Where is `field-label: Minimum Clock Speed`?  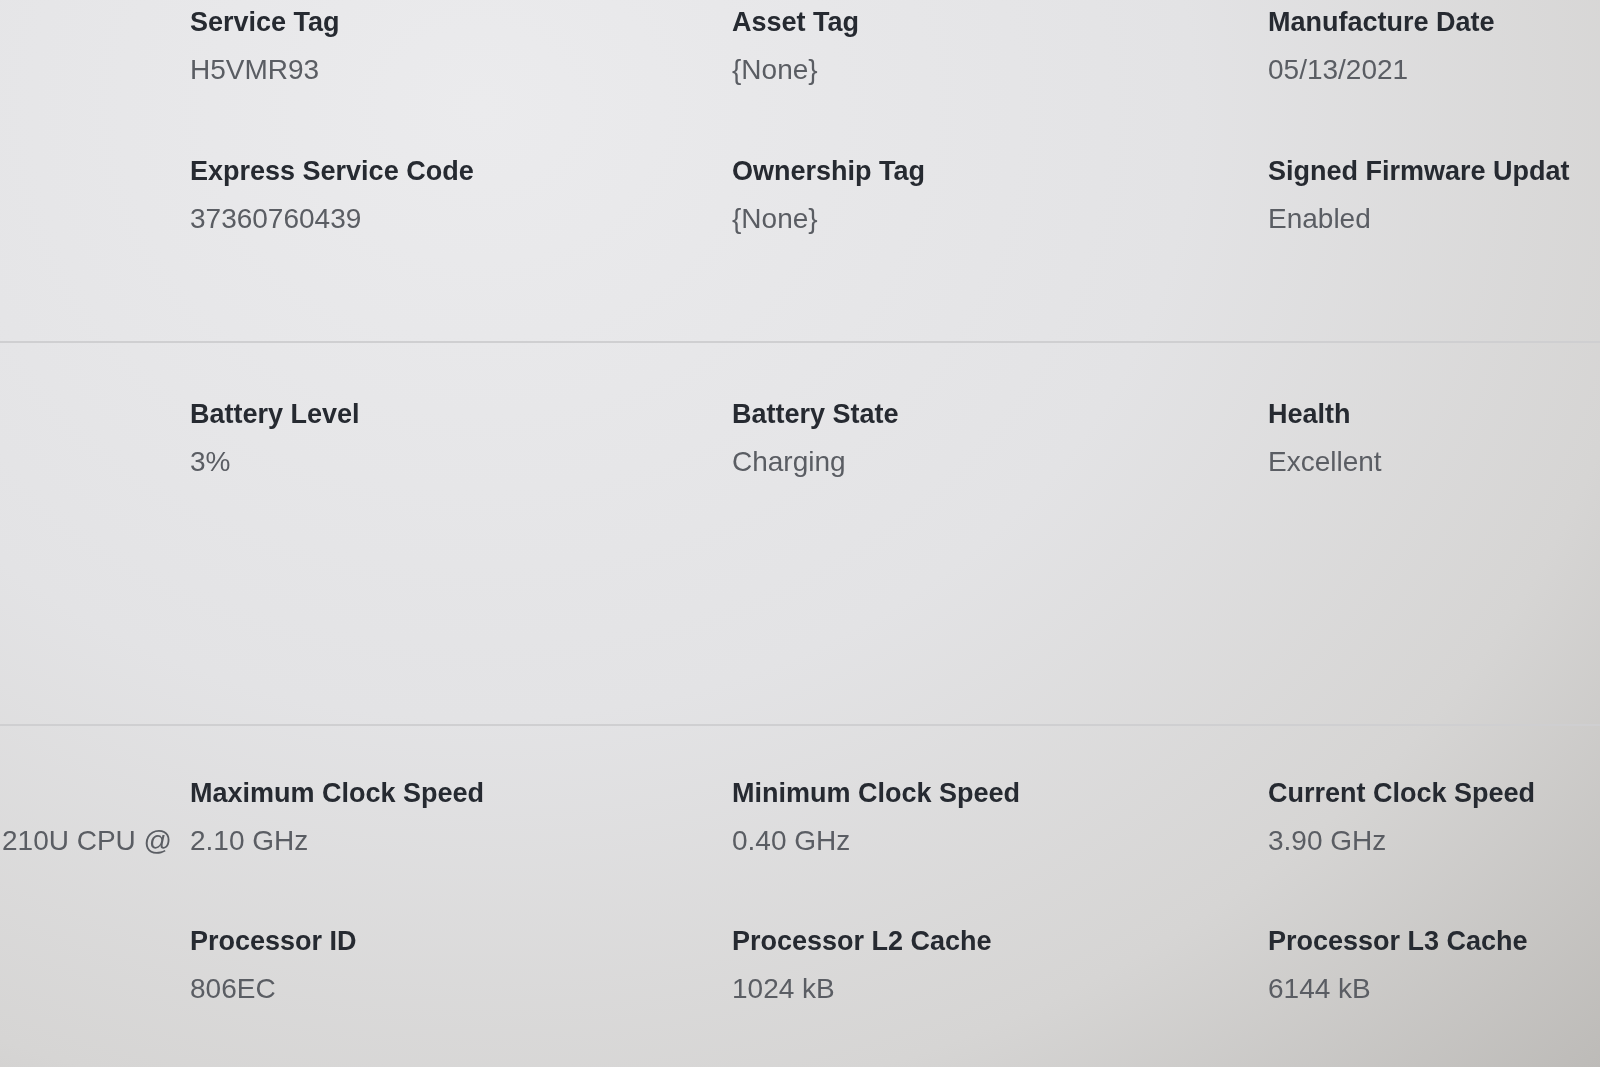
field-label: Minimum Clock Speed is located at coordinates (876, 793).